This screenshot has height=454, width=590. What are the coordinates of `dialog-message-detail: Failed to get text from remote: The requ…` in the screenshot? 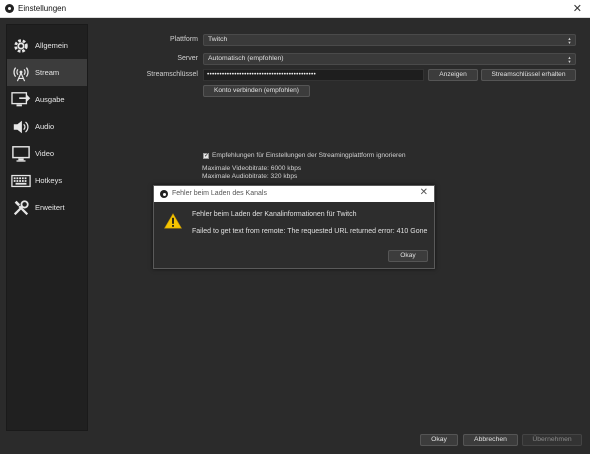 It's located at (310, 231).